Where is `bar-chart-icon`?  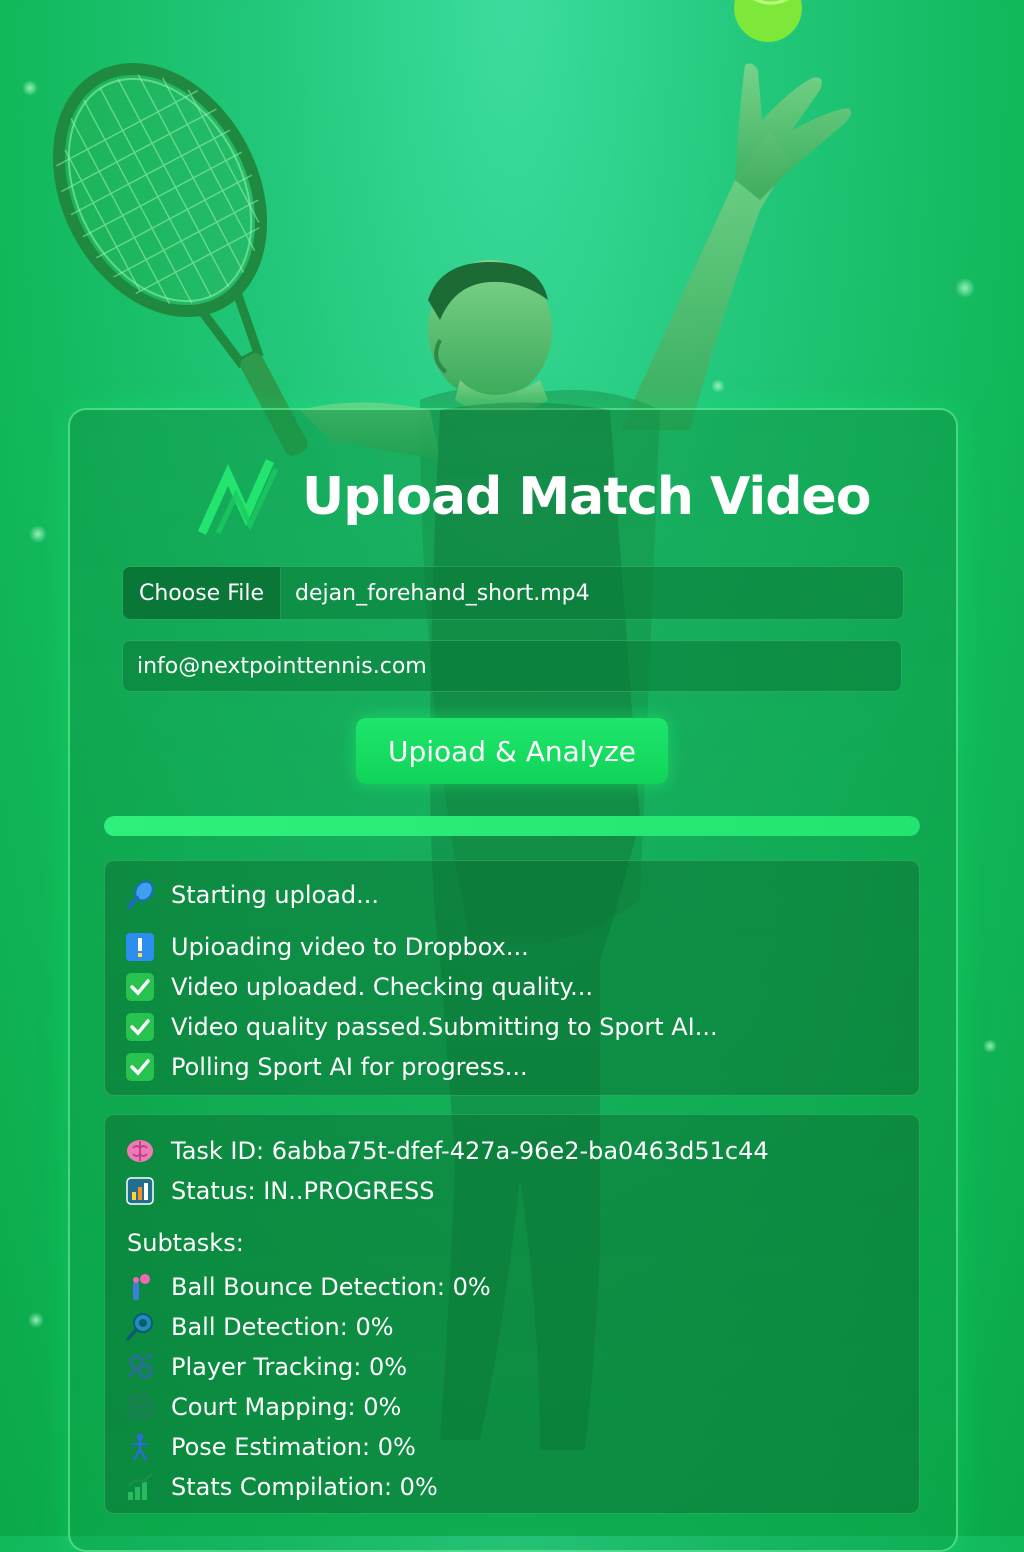
bar-chart-icon is located at coordinates (140, 1191).